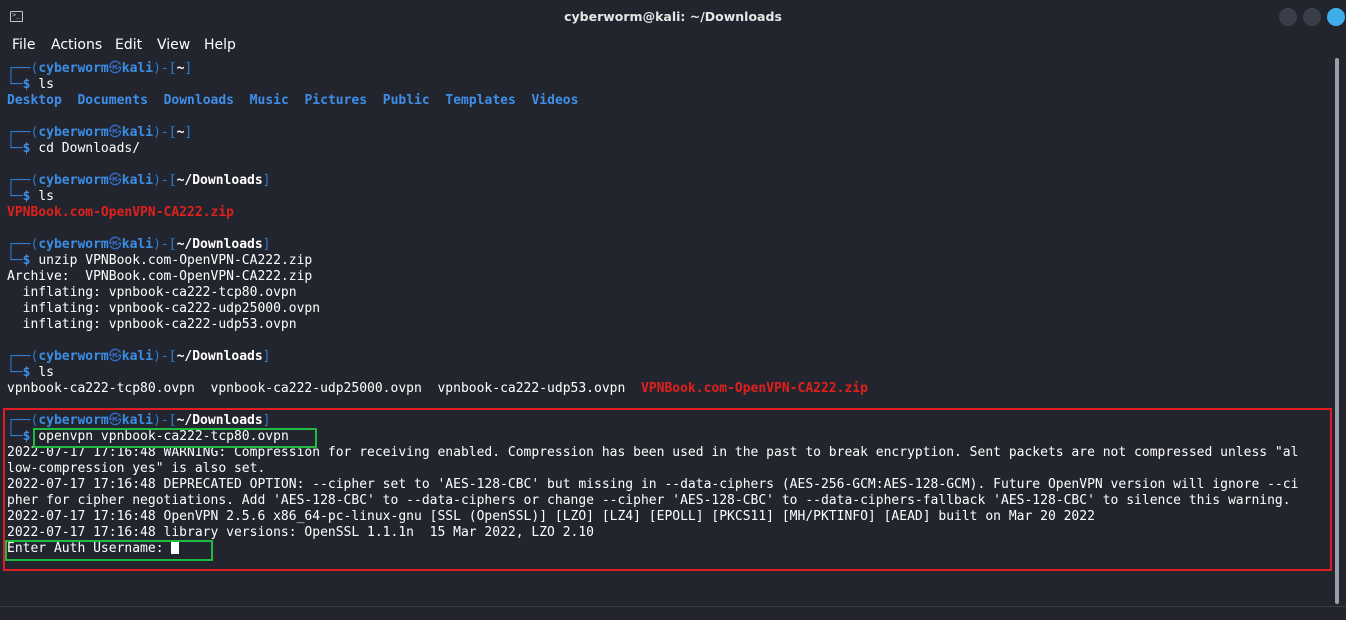 The height and width of the screenshot is (620, 1346). Describe the element at coordinates (1288, 17) in the screenshot. I see `minimize-button` at that location.